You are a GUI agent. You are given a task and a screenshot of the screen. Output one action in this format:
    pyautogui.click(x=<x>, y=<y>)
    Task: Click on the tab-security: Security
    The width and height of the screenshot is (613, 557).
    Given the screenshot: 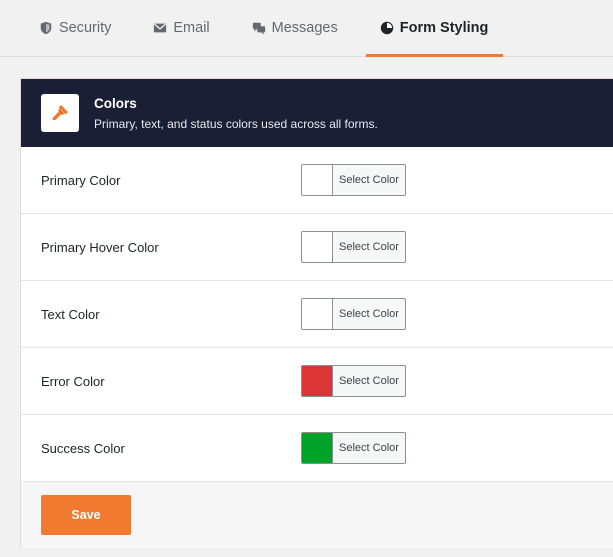 What is the action you would take?
    pyautogui.click(x=75, y=28)
    